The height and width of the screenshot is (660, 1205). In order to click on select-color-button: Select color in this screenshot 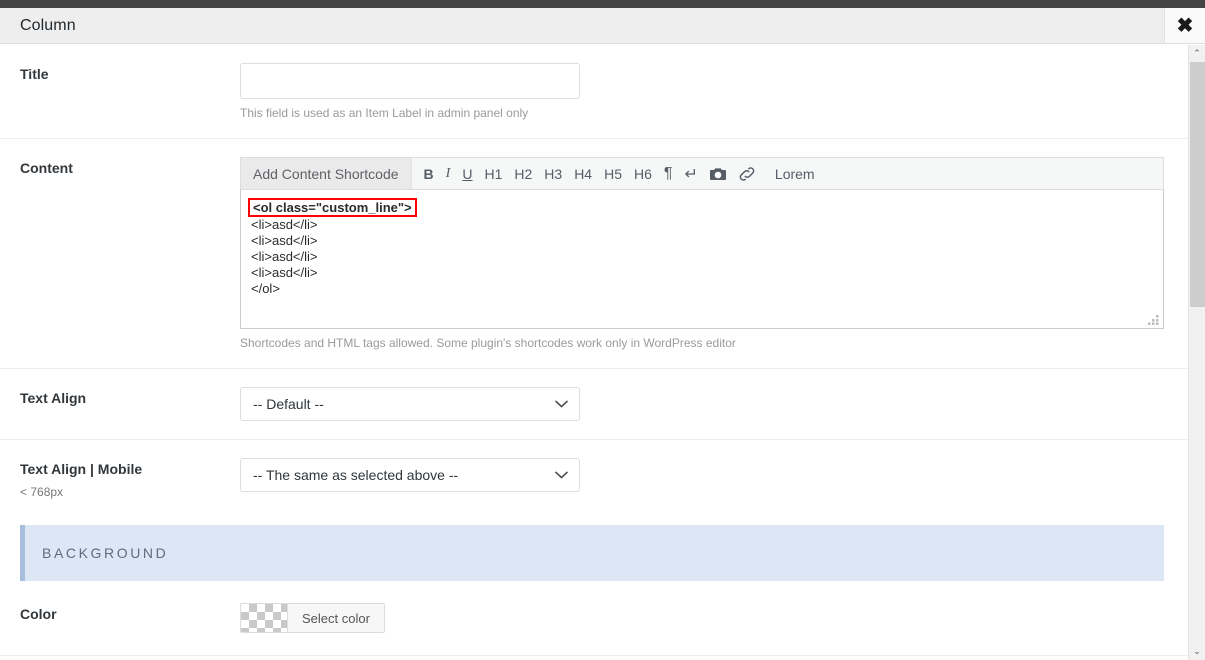, I will do `click(312, 618)`.